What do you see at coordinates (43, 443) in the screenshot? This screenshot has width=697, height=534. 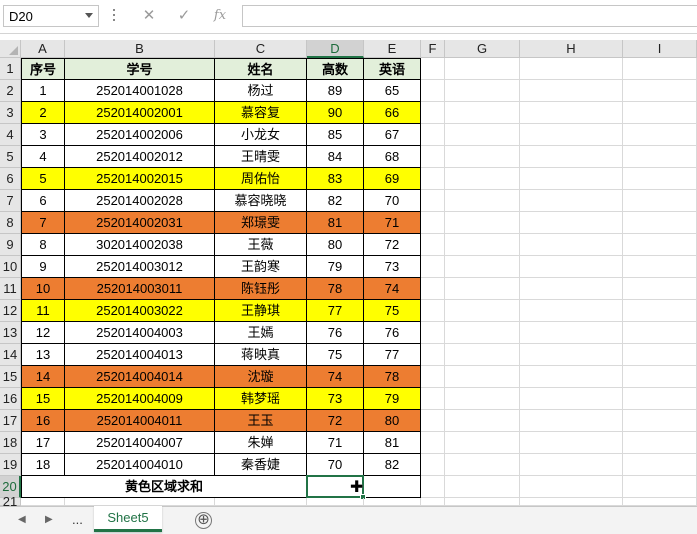 I see `cell-seq: 17` at bounding box center [43, 443].